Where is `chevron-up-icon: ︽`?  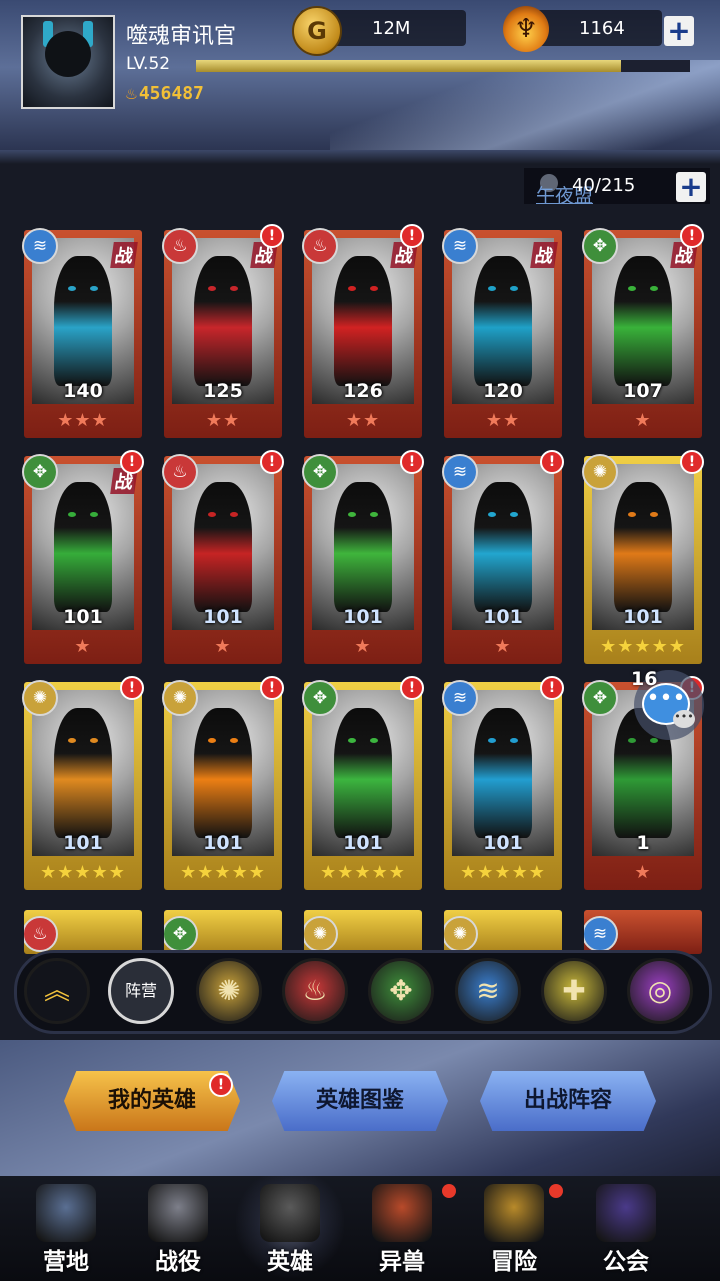
chevron-up-icon: ︽ is located at coordinates (57, 991).